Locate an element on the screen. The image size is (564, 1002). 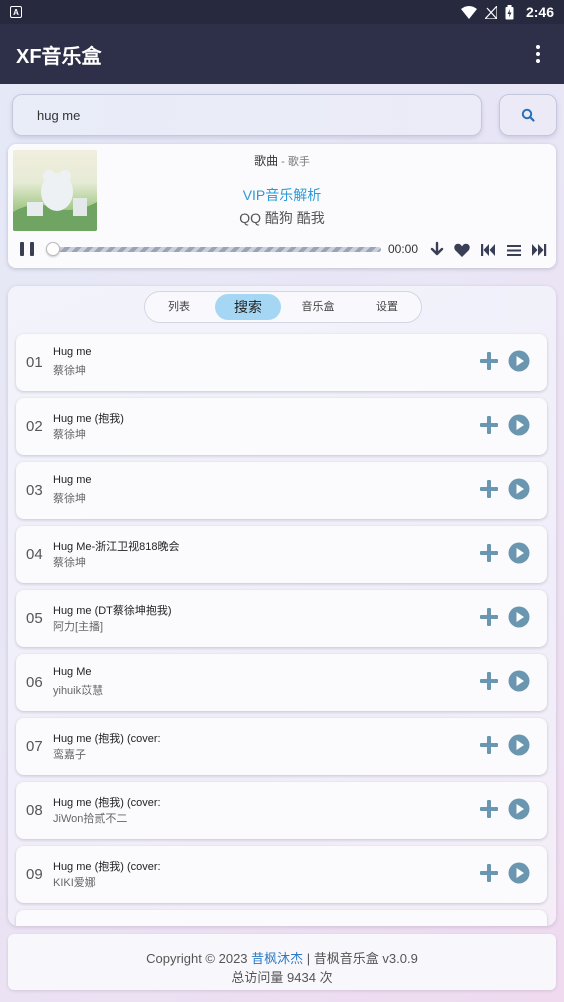
copyright-prefix: Copyright © 2023 is located at coordinates (199, 958).